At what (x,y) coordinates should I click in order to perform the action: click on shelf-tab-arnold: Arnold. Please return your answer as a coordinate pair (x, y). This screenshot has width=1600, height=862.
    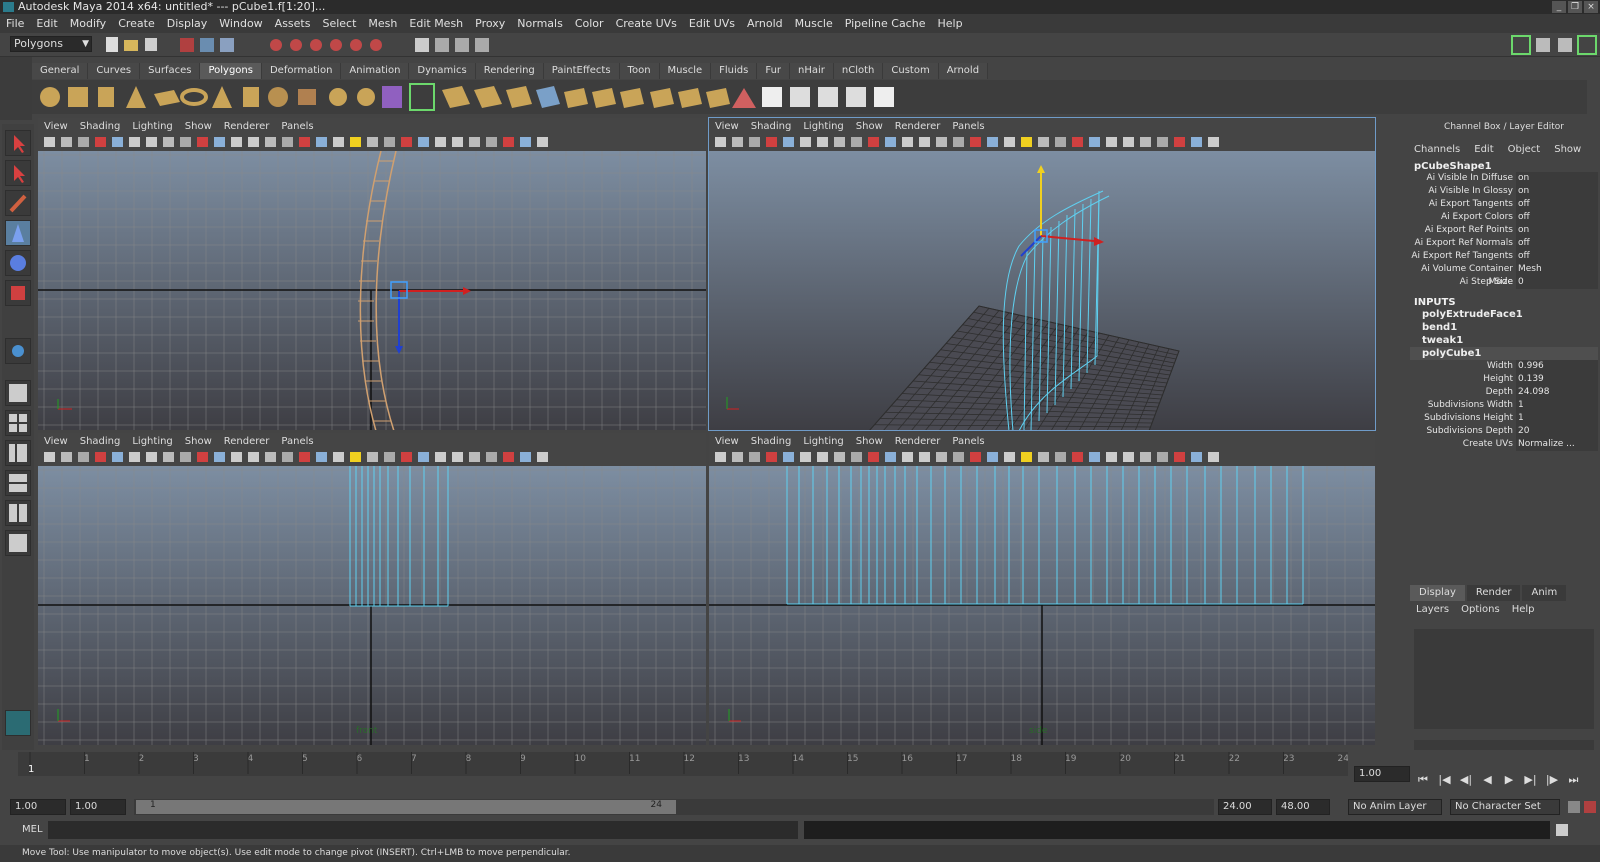
    Looking at the image, I should click on (963, 71).